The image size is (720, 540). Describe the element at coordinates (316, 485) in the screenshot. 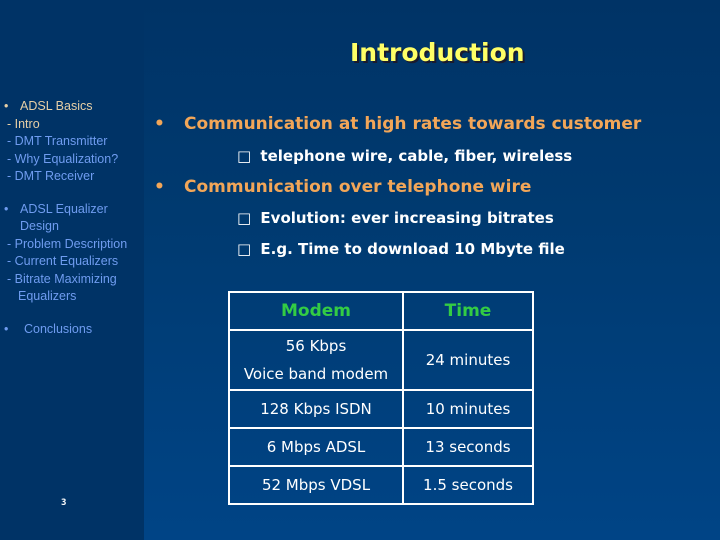

I see `modem-cell: 52 Mbps VDSL` at that location.